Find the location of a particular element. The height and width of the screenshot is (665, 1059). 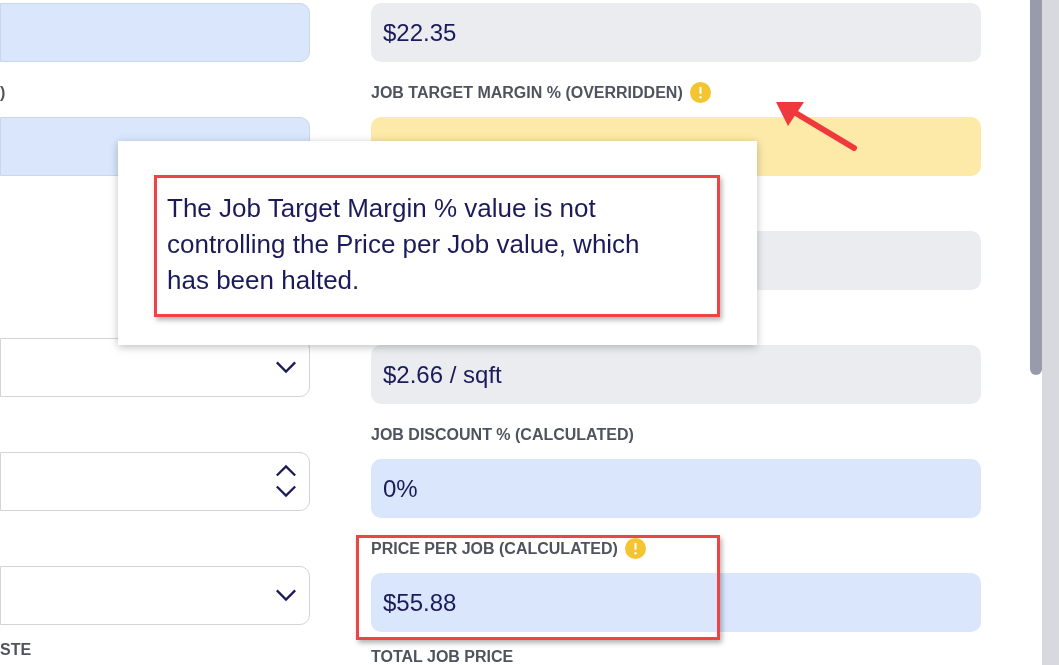

field-label: JOB DISCOUNT % (CALCULATED) is located at coordinates (502, 434).